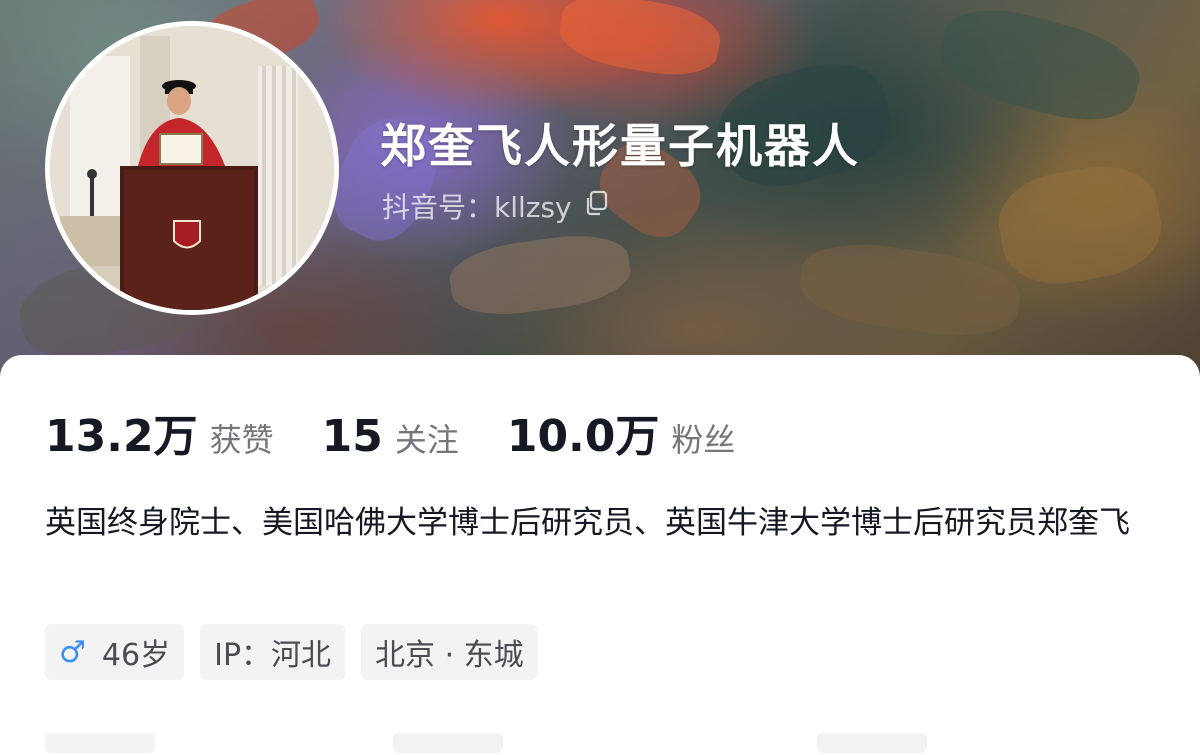 The width and height of the screenshot is (1200, 755). I want to click on douyin-id-row: 抖音号：kllzsy, so click(496, 206).